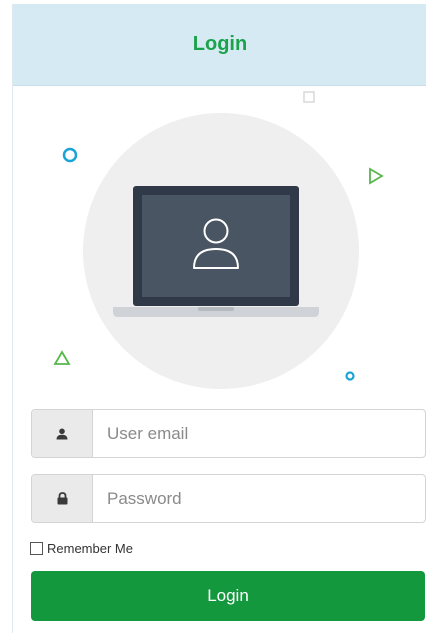 The image size is (426, 633). I want to click on email-input-group, so click(228, 433).